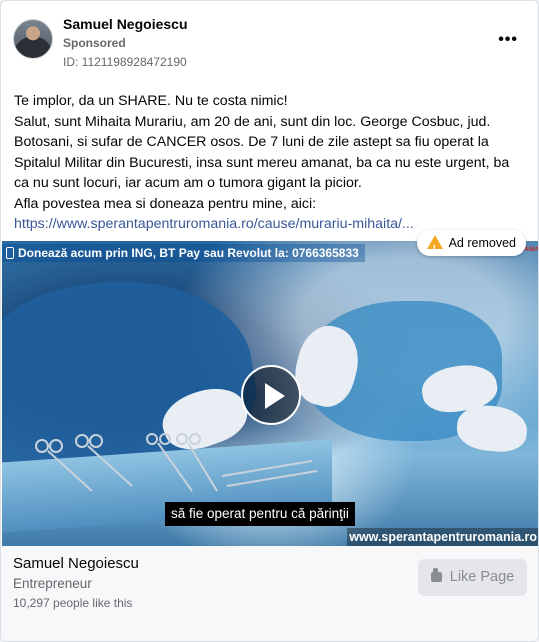 The image size is (539, 642). I want to click on video-subtitle: să fie operat pentru că părinţii, so click(260, 514).